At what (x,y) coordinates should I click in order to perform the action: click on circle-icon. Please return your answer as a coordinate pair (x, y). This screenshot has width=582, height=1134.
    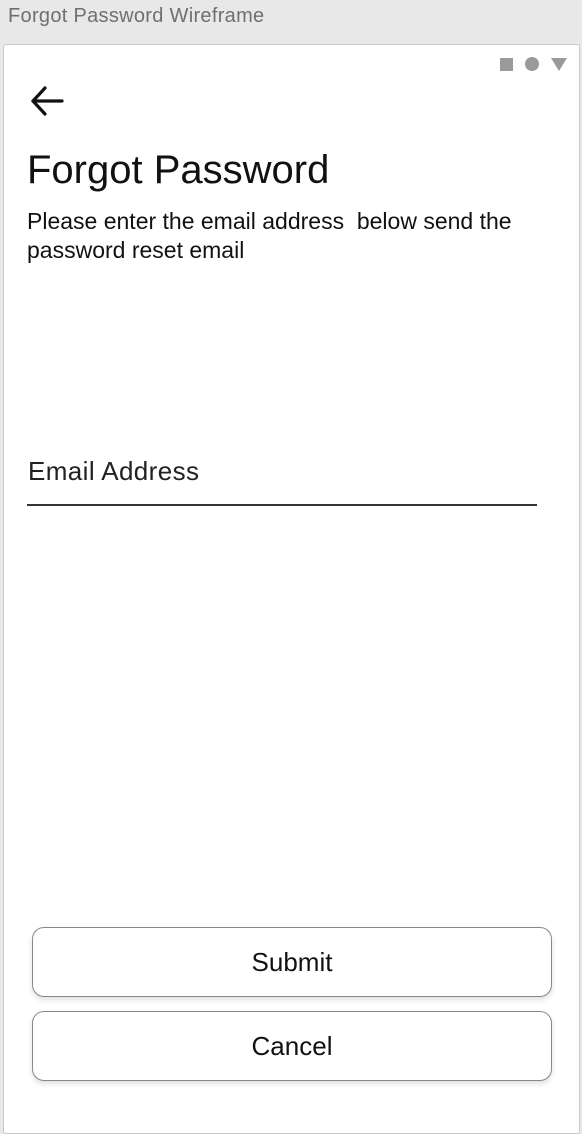
    Looking at the image, I should click on (532, 64).